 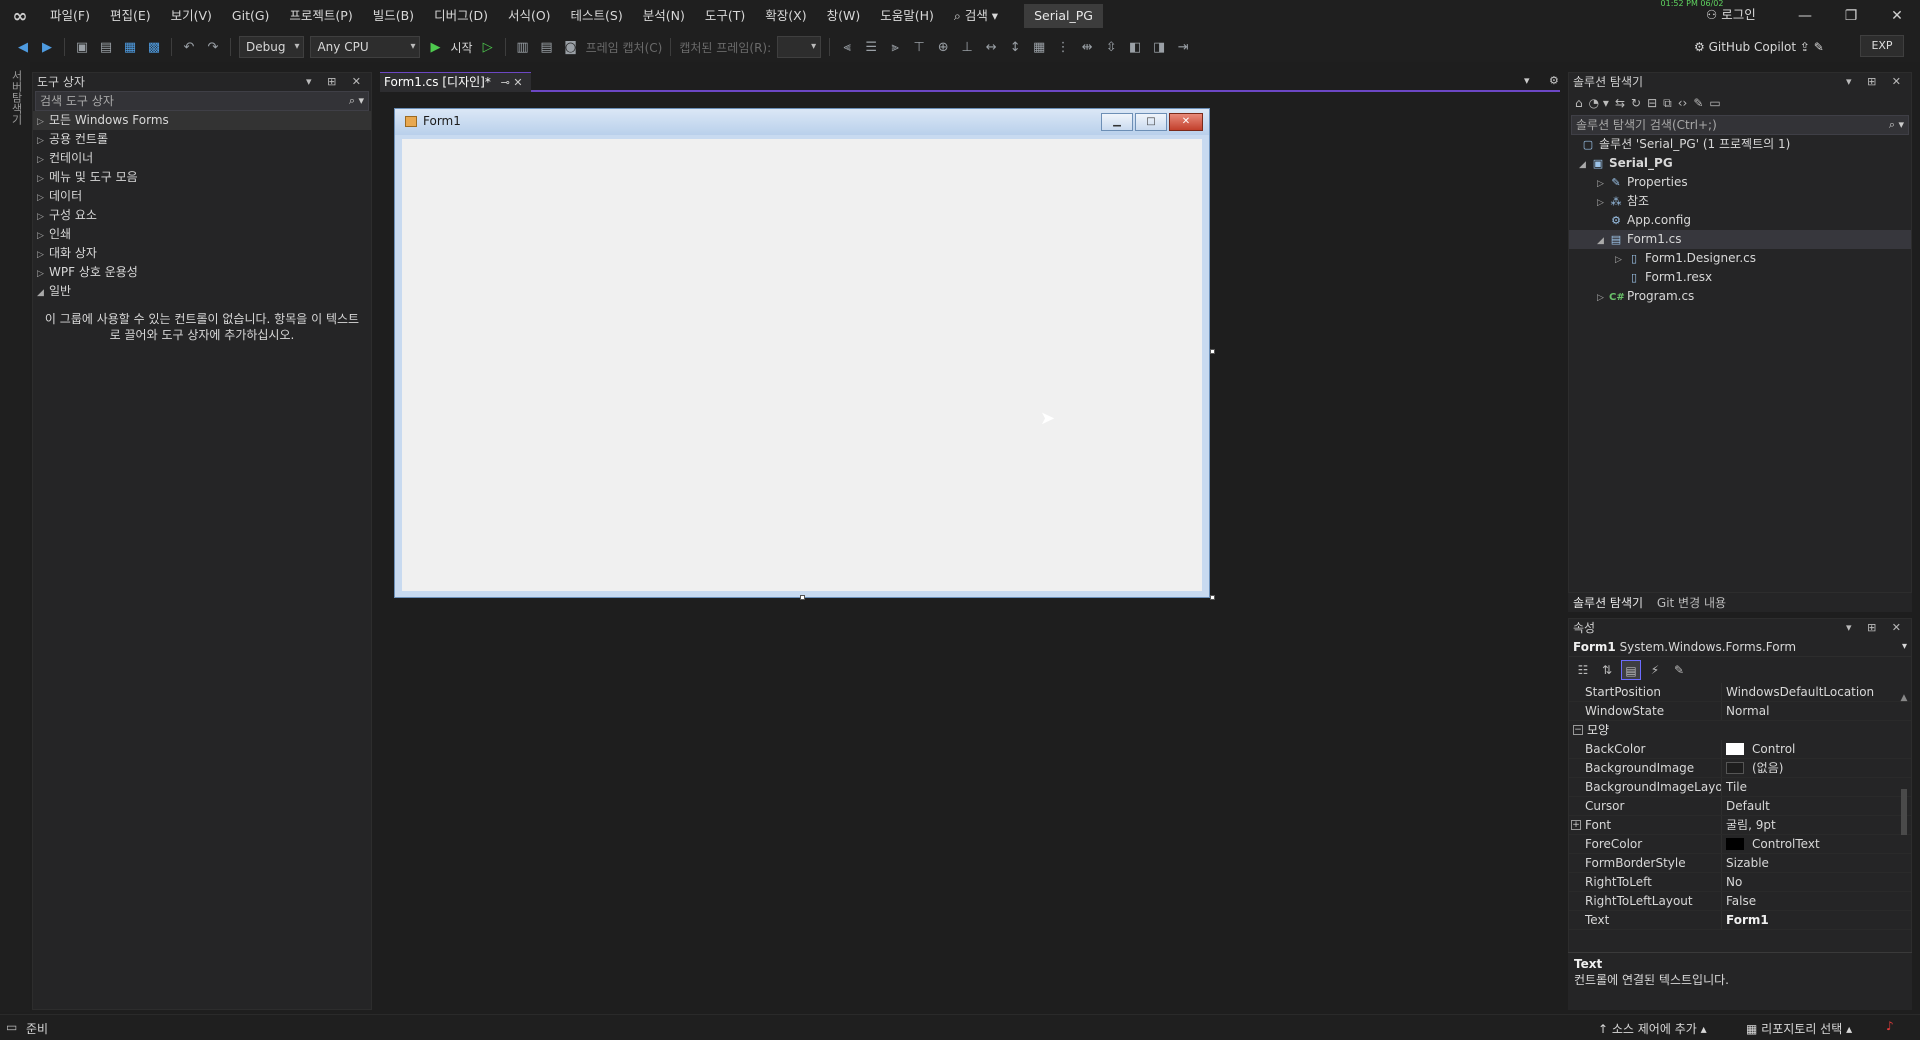 I want to click on events-icon: ⚡, so click(x=1655, y=670).